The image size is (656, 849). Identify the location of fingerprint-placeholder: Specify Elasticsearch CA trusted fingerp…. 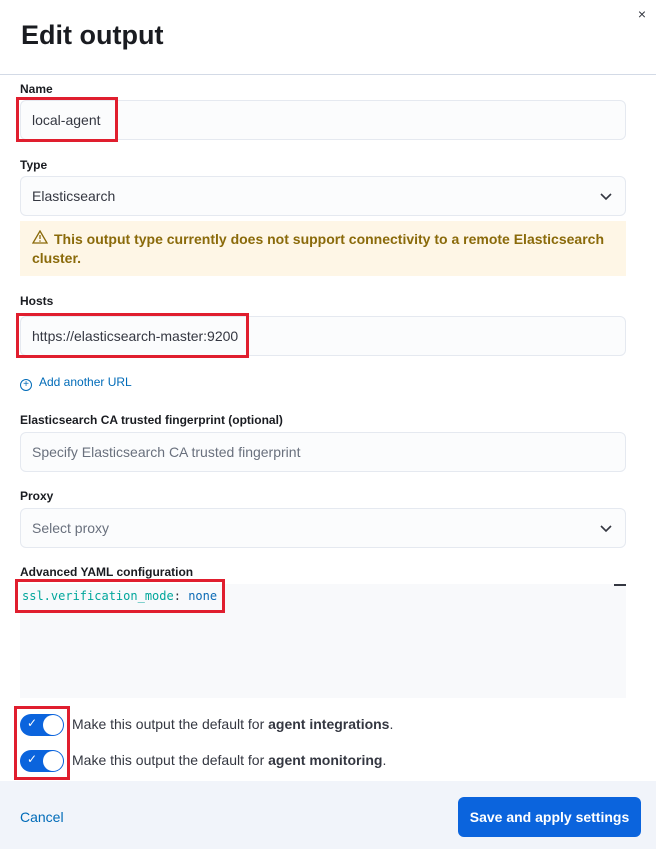
(166, 452).